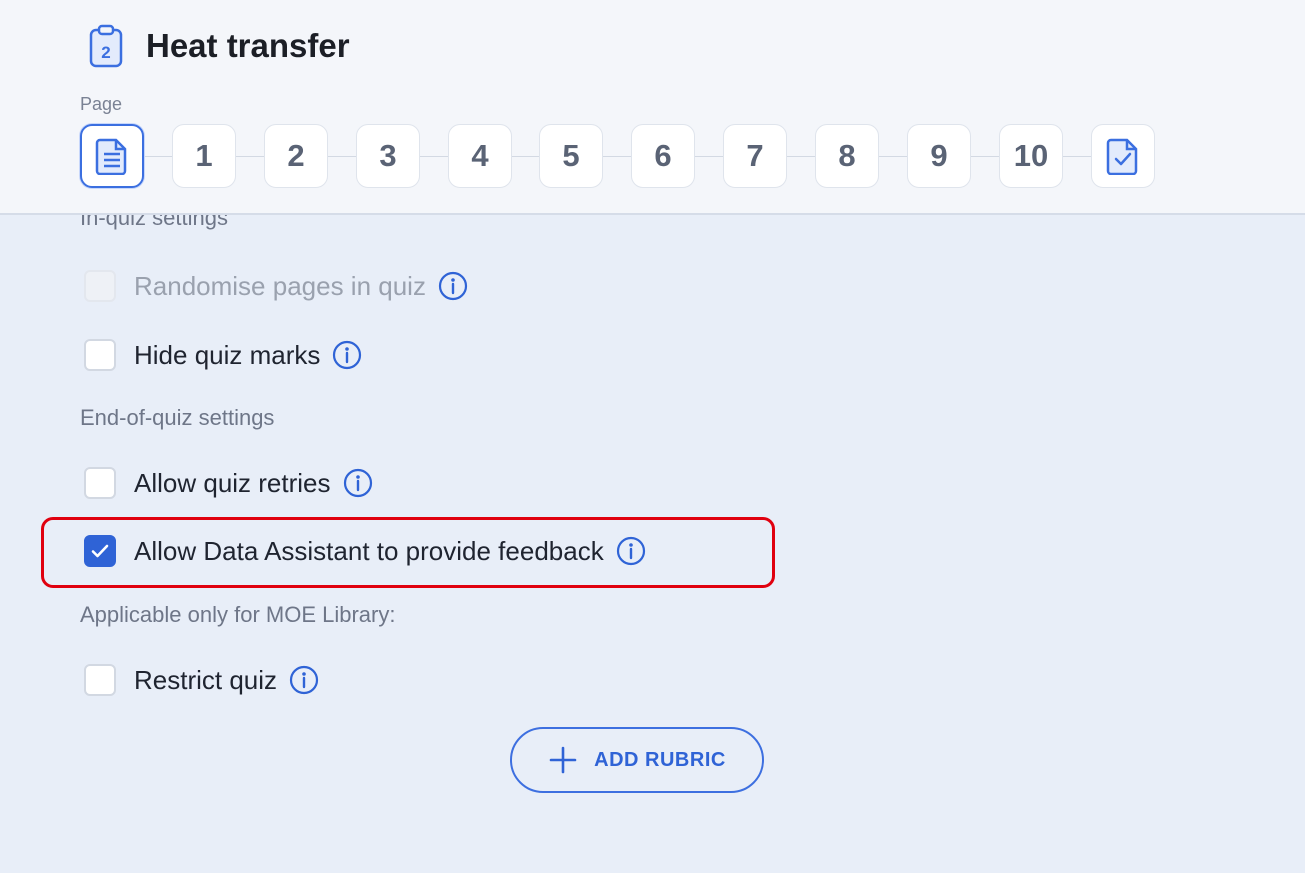  What do you see at coordinates (105, 52) in the screenshot?
I see `clipboard-number: 2` at bounding box center [105, 52].